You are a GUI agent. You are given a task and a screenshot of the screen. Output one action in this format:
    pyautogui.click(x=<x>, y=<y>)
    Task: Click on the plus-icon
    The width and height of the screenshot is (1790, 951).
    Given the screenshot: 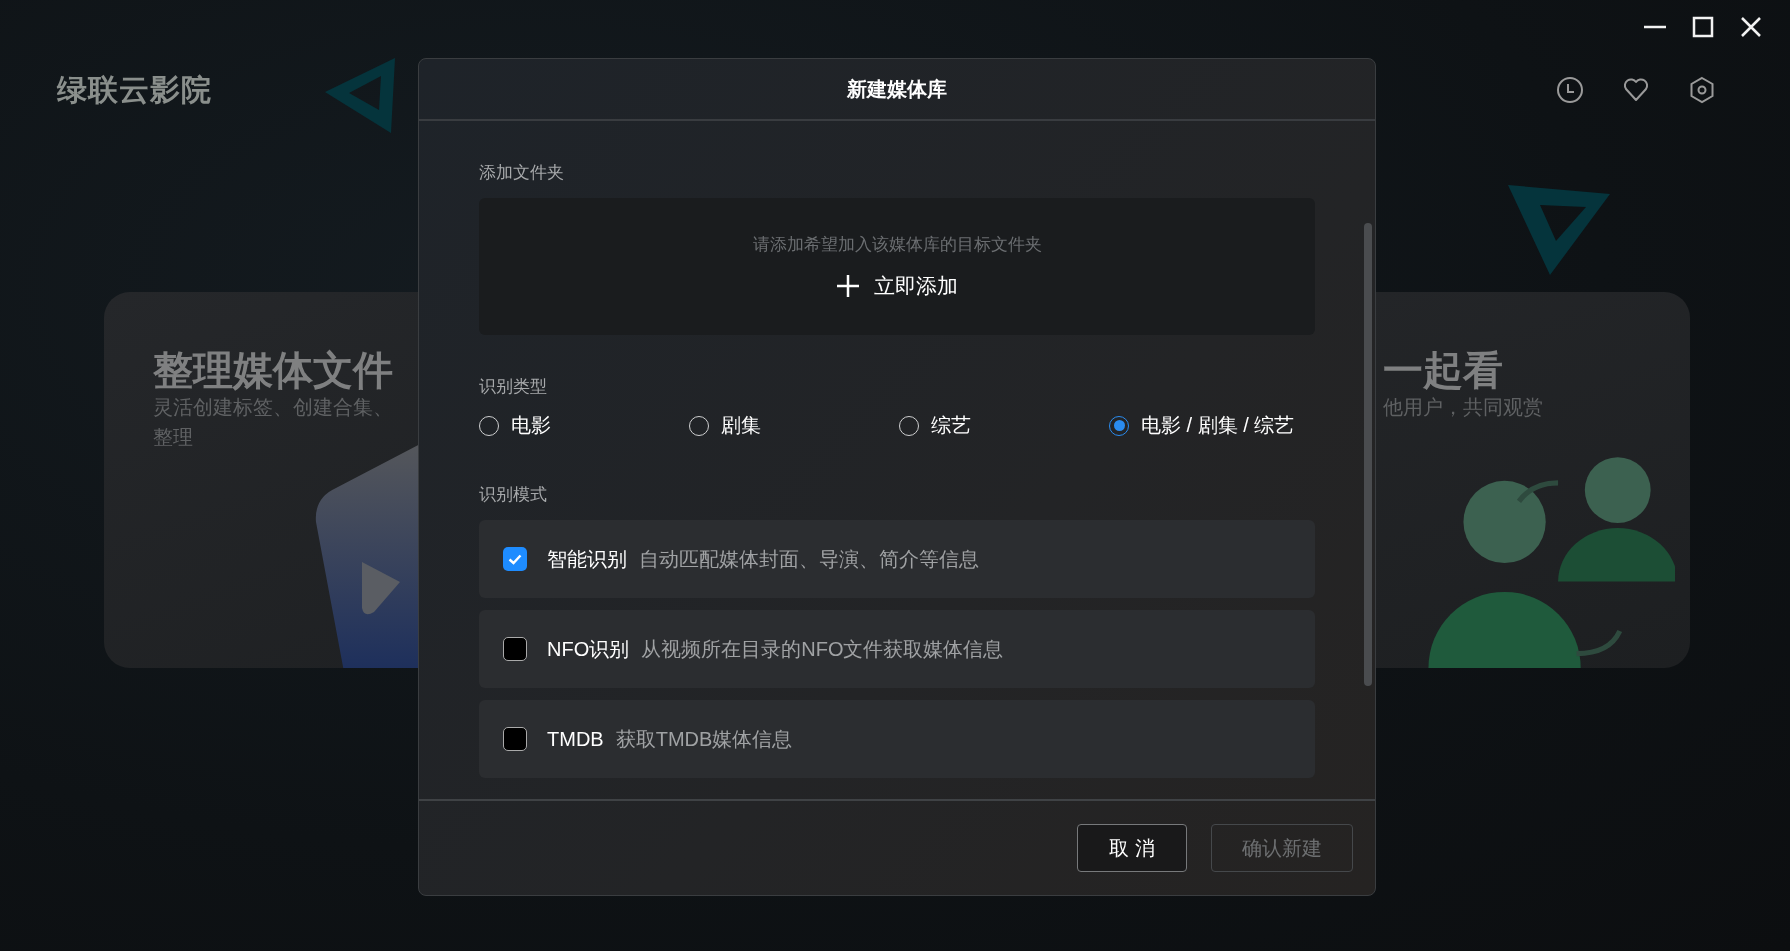 What is the action you would take?
    pyautogui.click(x=848, y=286)
    